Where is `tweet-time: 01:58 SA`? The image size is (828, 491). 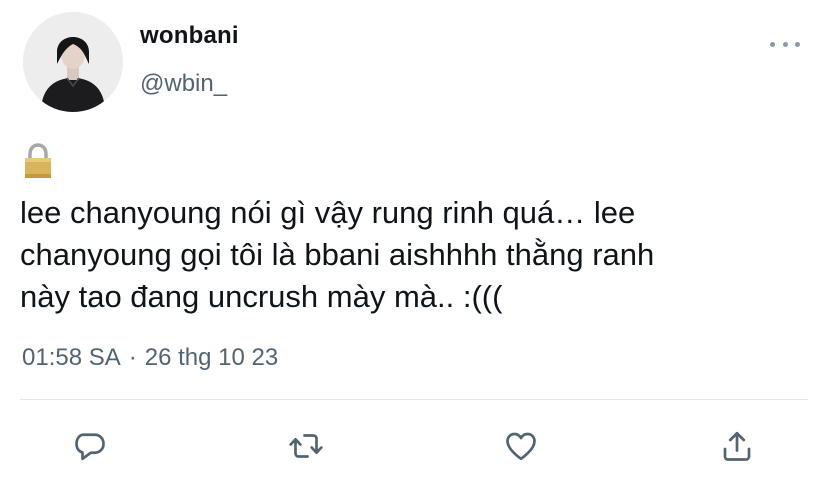
tweet-time: 01:58 SA is located at coordinates (71, 358).